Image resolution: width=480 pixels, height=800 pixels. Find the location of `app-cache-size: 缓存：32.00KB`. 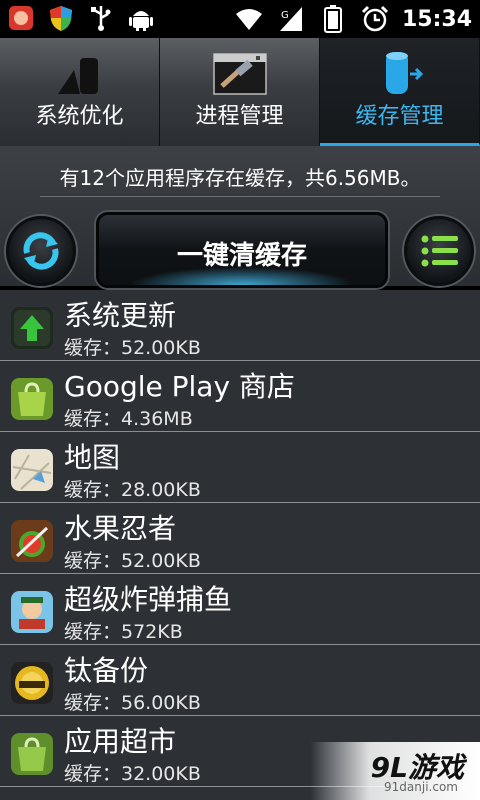

app-cache-size: 缓存：32.00KB is located at coordinates (132, 774).